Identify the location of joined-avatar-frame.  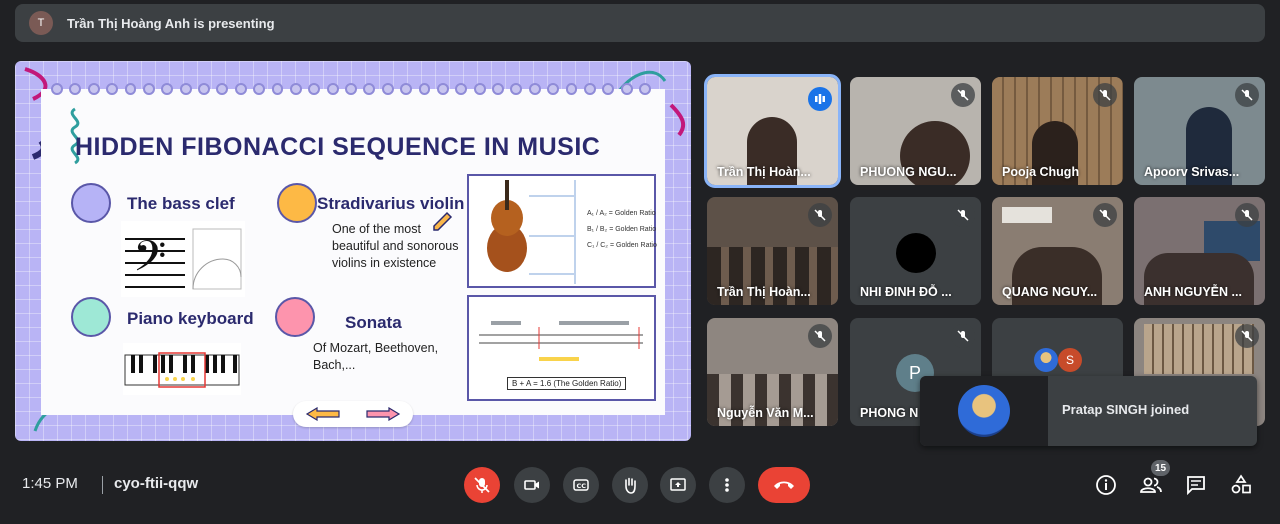
(984, 411).